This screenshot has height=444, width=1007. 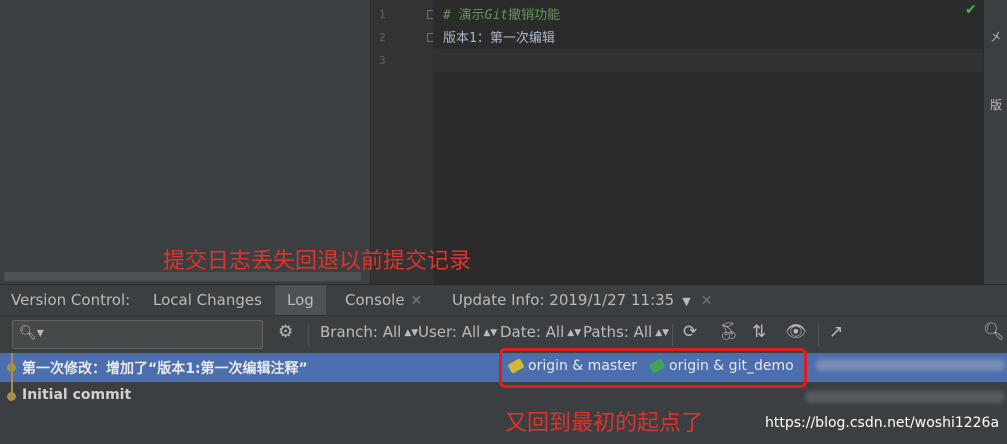 What do you see at coordinates (759, 332) in the screenshot?
I see `collapse-linear-icon: ⇅` at bounding box center [759, 332].